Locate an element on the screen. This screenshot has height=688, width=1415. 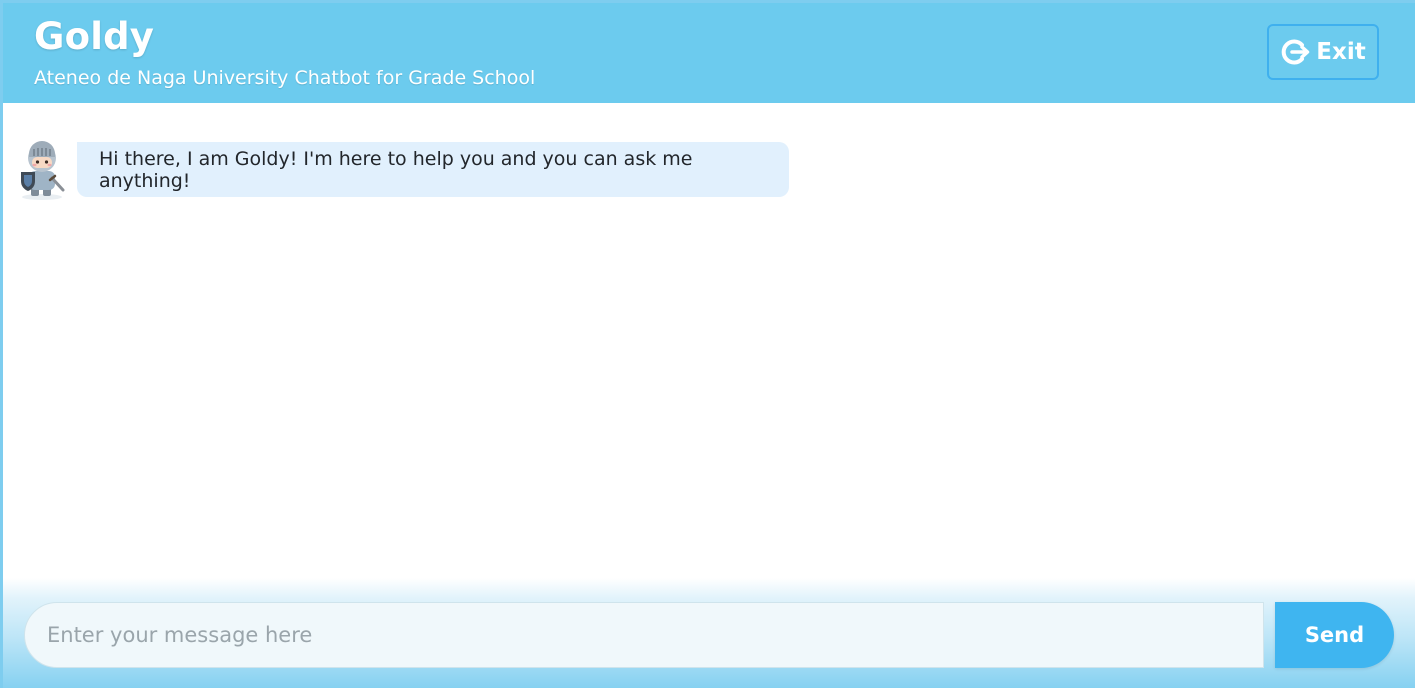
app-title: Goldy is located at coordinates (94, 36).